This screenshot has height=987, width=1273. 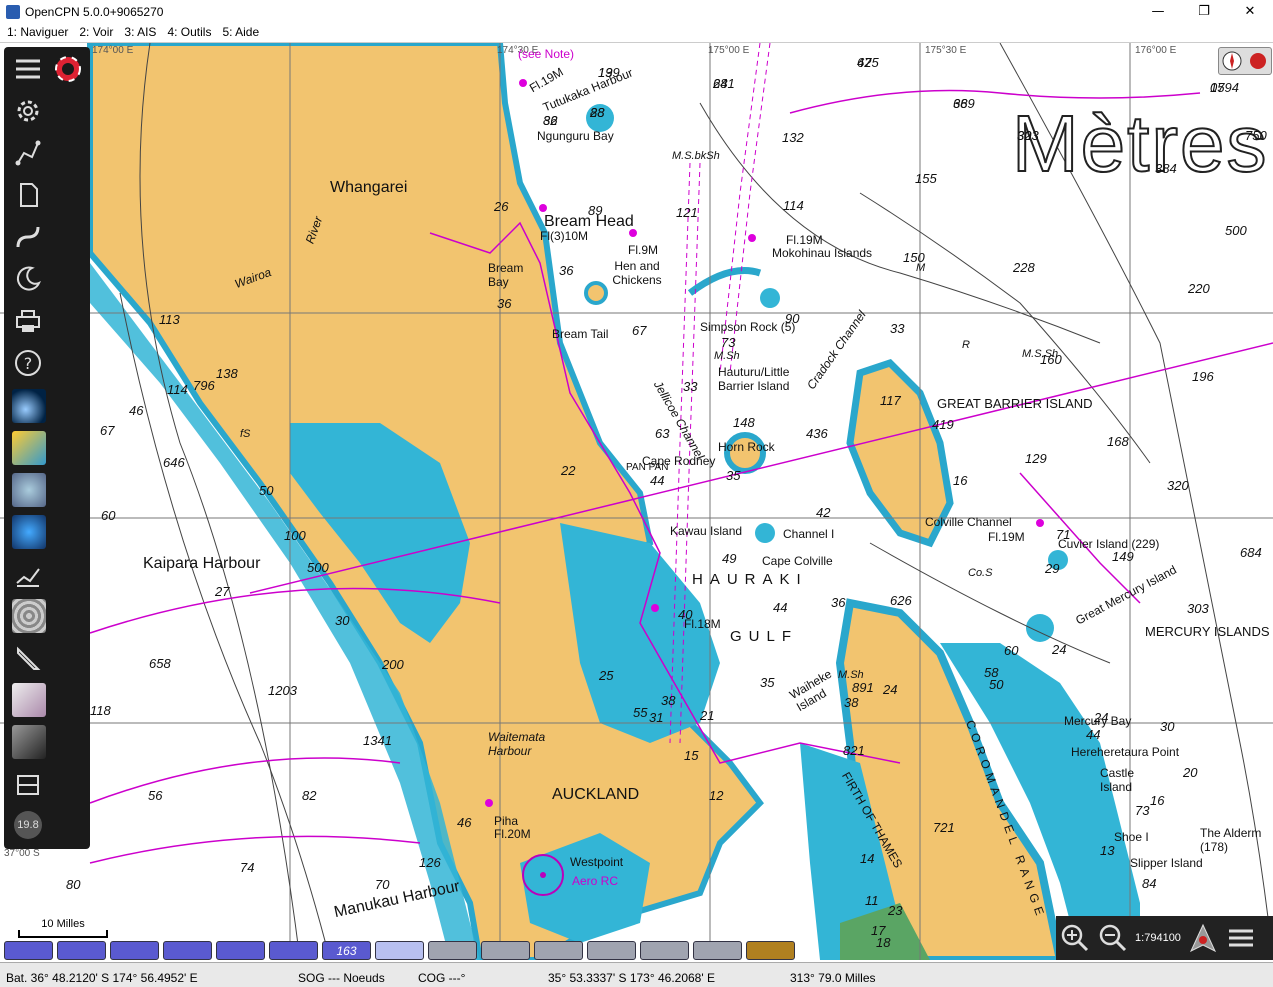 I want to click on depth-sounding: 31, so click(x=656, y=717).